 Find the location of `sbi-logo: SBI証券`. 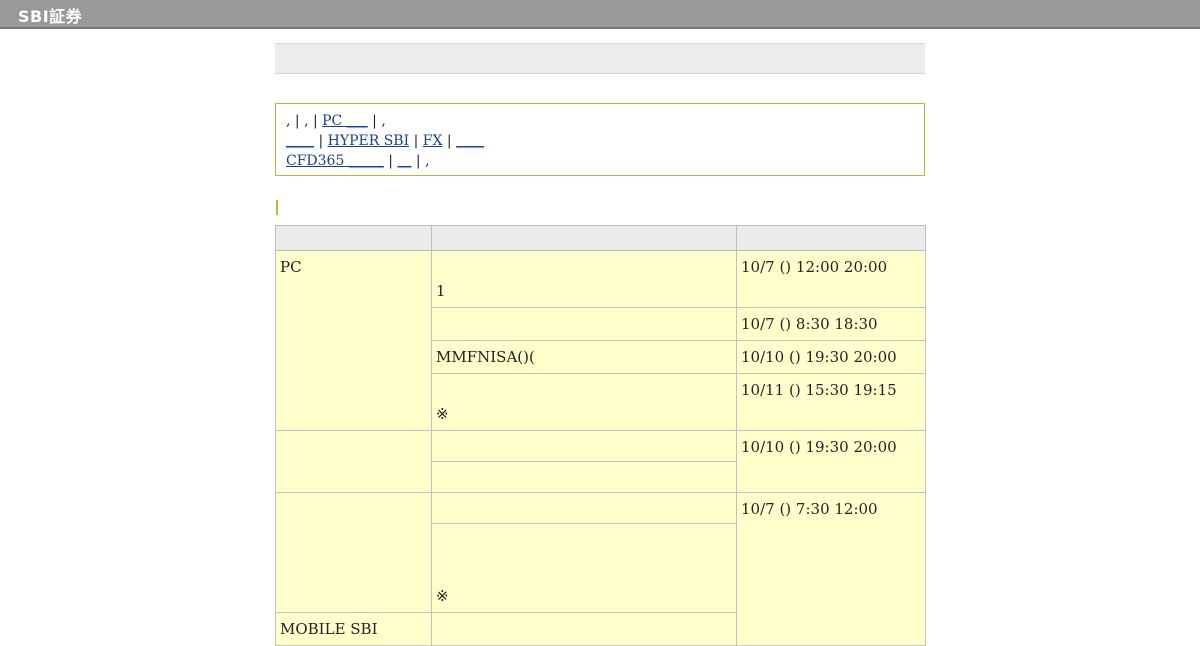

sbi-logo: SBI証券 is located at coordinates (50, 15).